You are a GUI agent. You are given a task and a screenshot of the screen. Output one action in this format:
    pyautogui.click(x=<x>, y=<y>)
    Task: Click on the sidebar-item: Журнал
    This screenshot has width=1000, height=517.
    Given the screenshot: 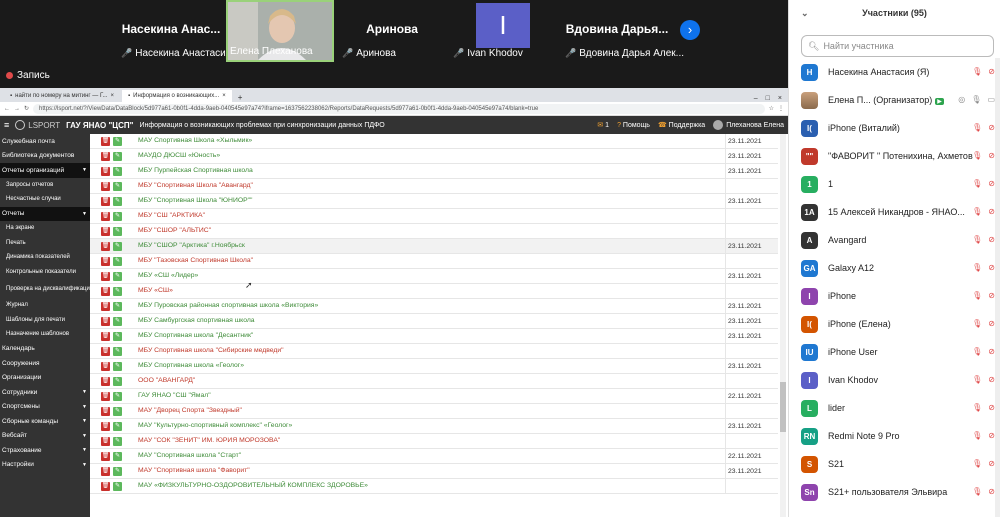 What is the action you would take?
    pyautogui.click(x=45, y=305)
    